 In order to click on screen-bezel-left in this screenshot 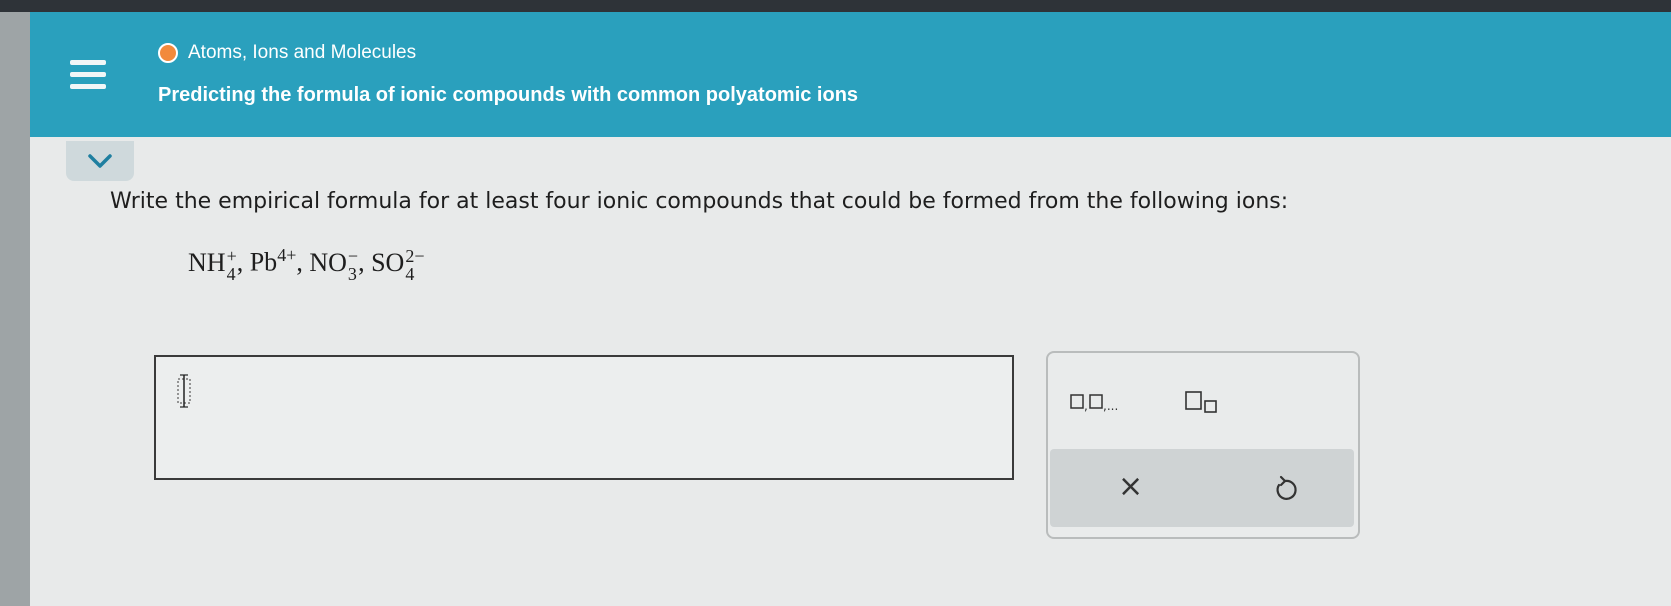, I will do `click(15, 309)`.